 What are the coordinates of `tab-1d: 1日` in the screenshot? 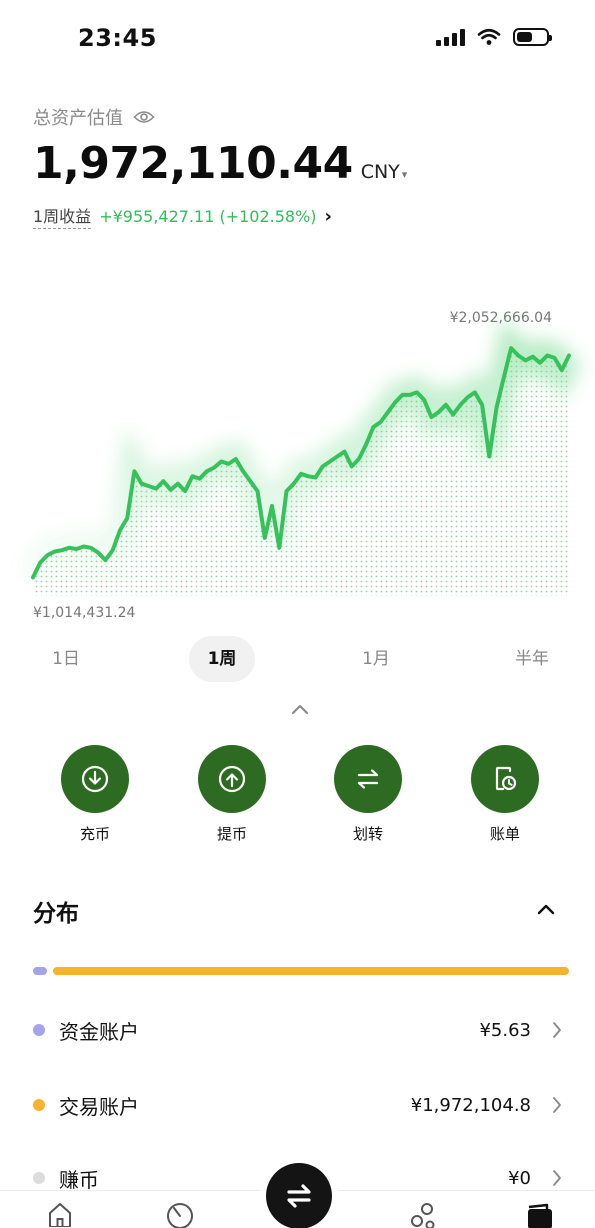 It's located at (66, 659).